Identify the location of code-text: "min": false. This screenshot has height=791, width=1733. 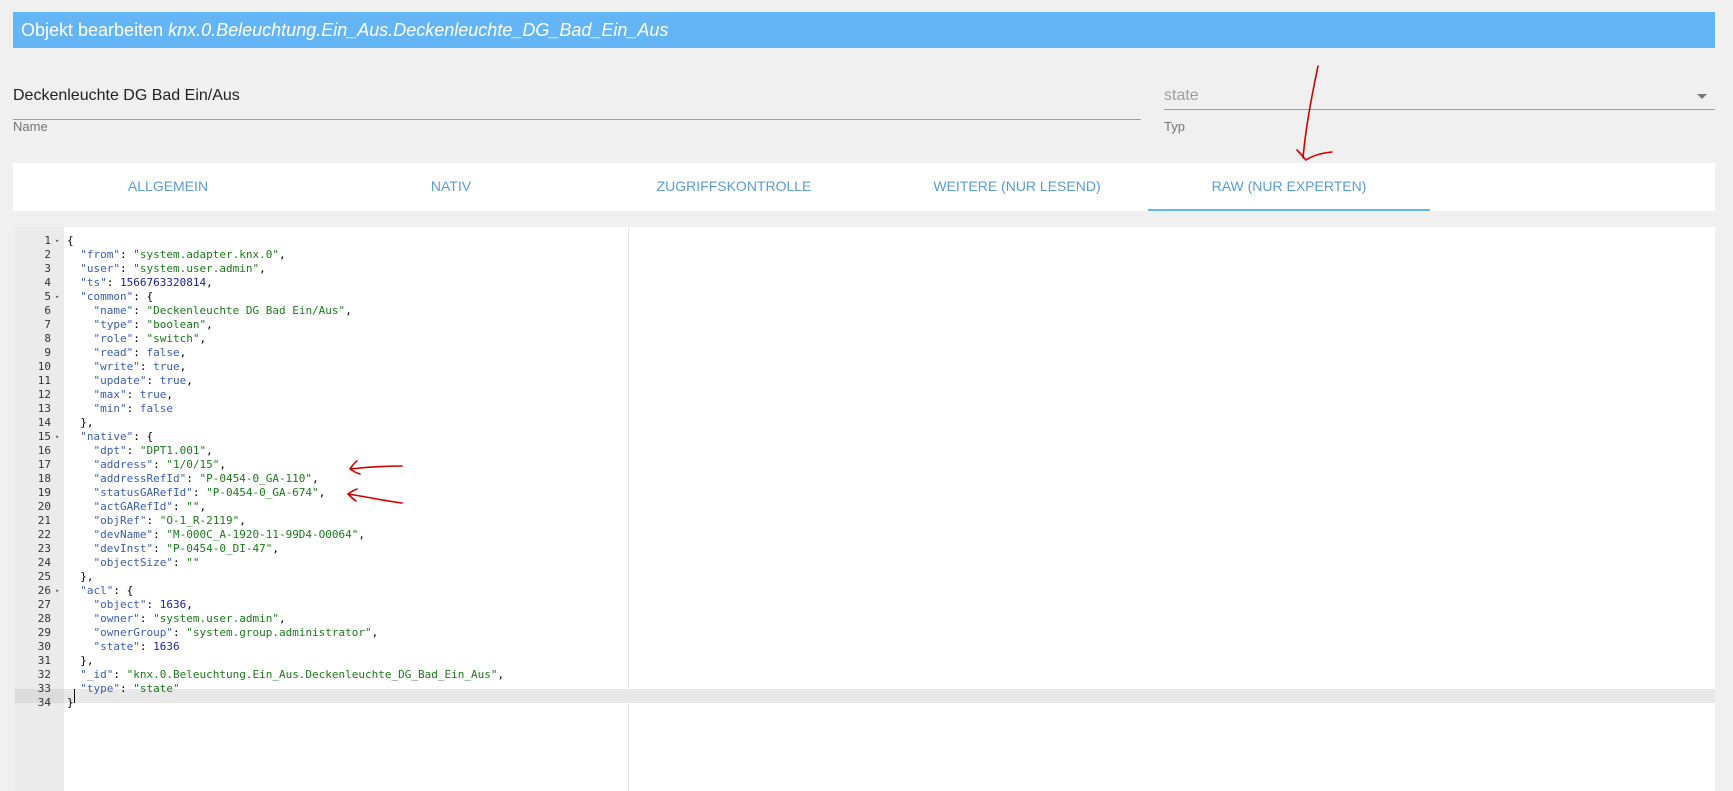
(133, 408).